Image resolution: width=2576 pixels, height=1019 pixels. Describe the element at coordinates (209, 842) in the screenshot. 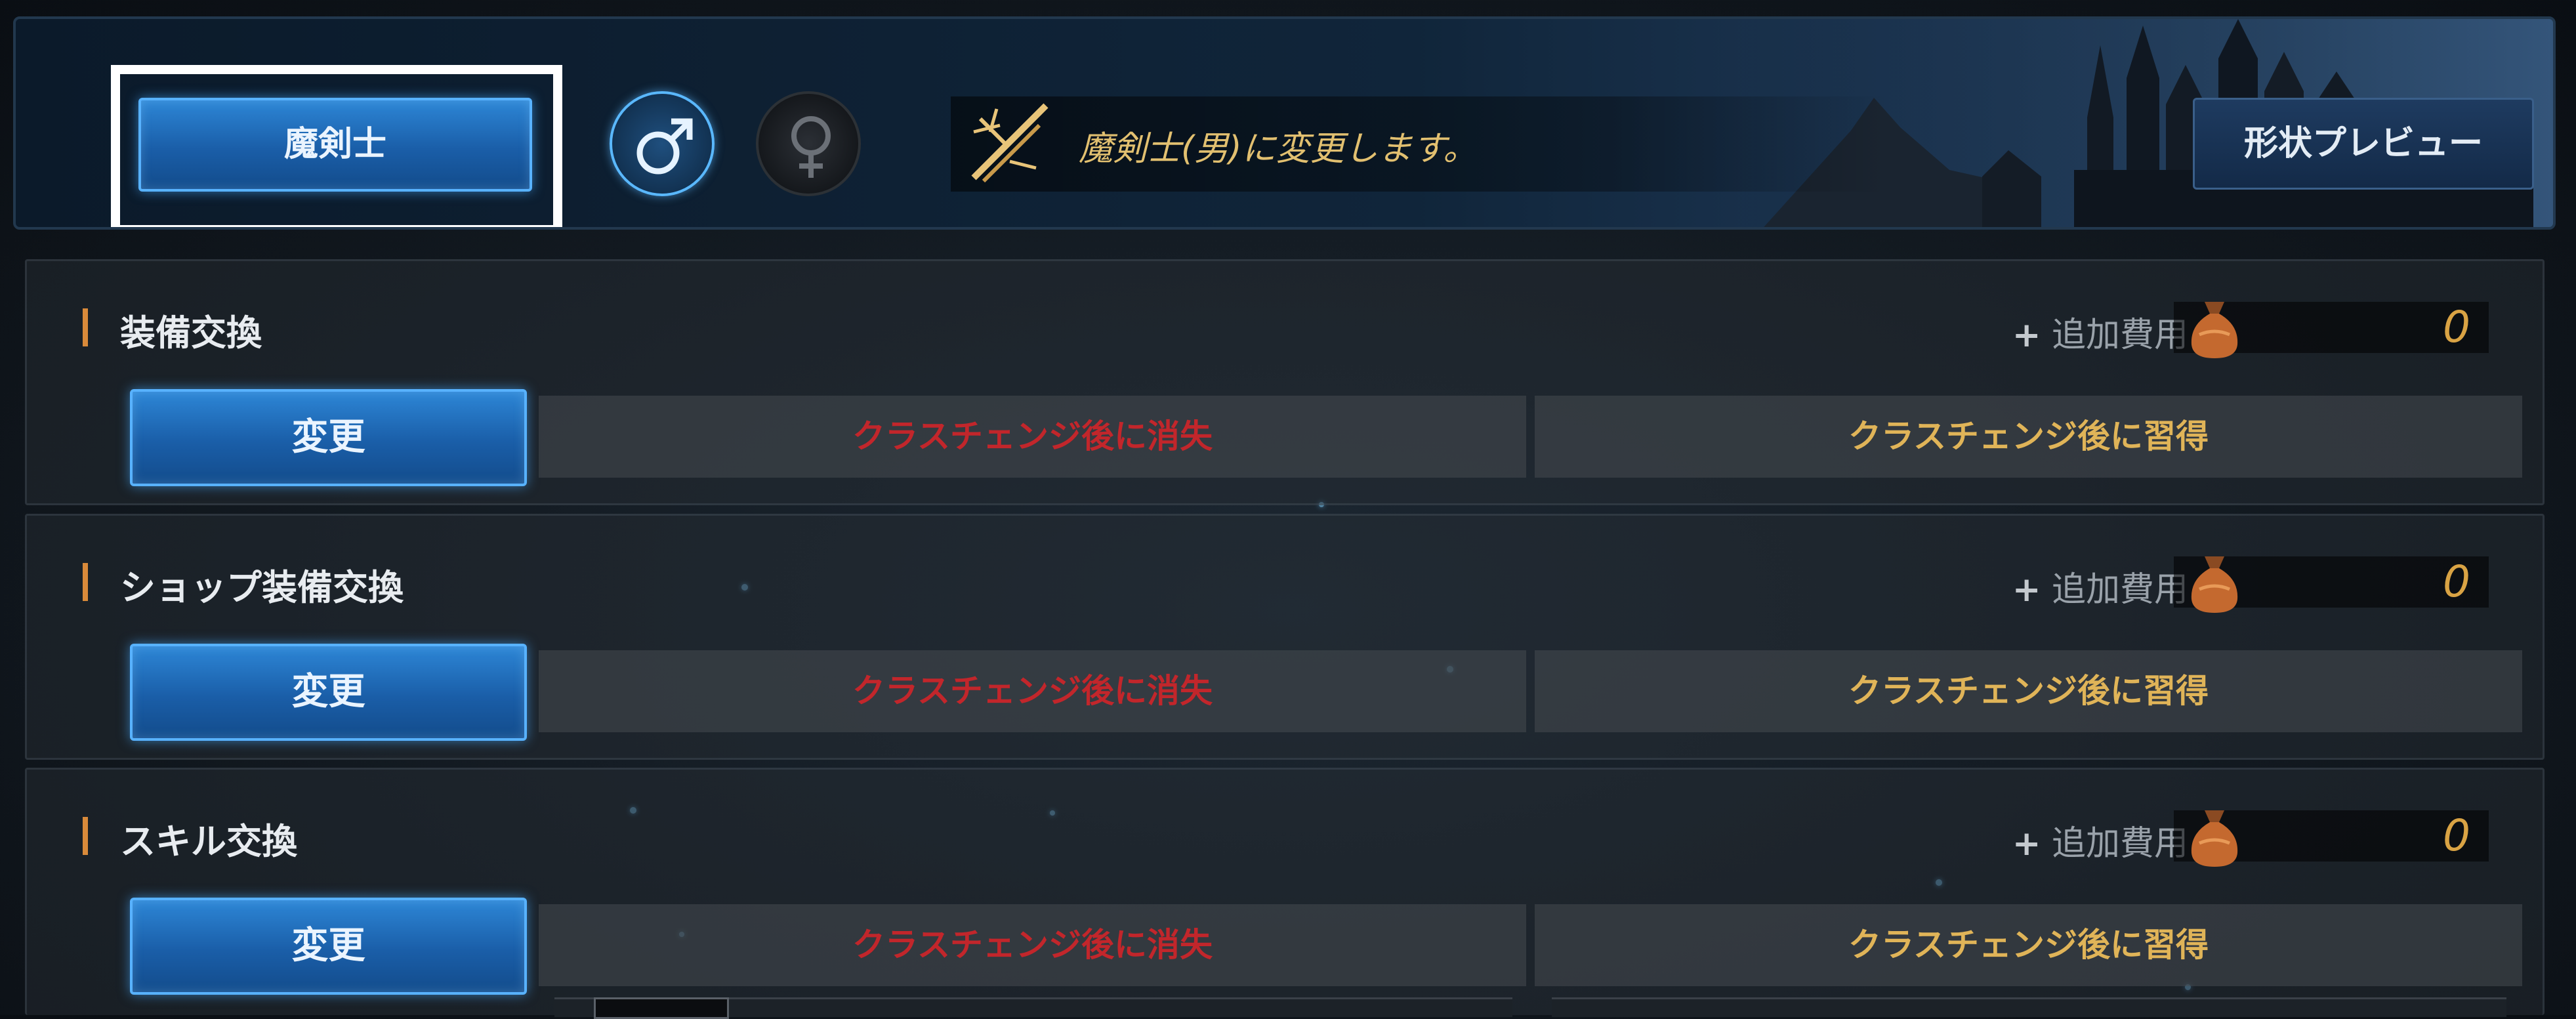

I see `section-title: スキル交換` at that location.